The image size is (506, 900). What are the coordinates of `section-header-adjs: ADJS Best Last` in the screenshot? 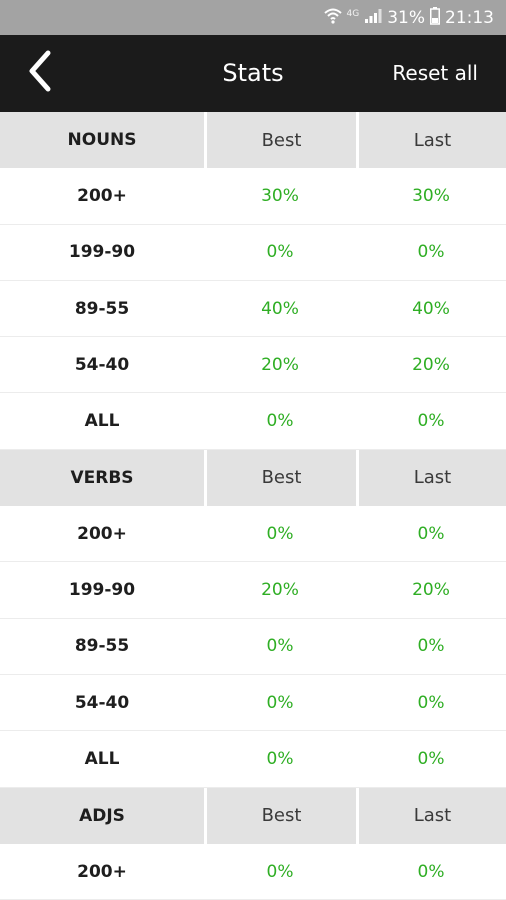 It's located at (253, 815).